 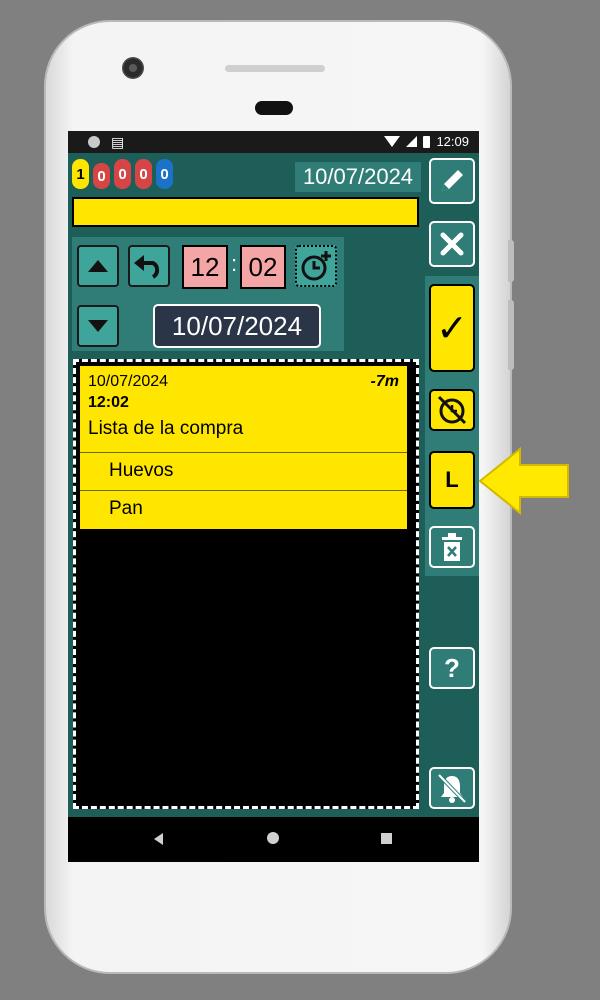 I want to click on increment-button, so click(x=98, y=266).